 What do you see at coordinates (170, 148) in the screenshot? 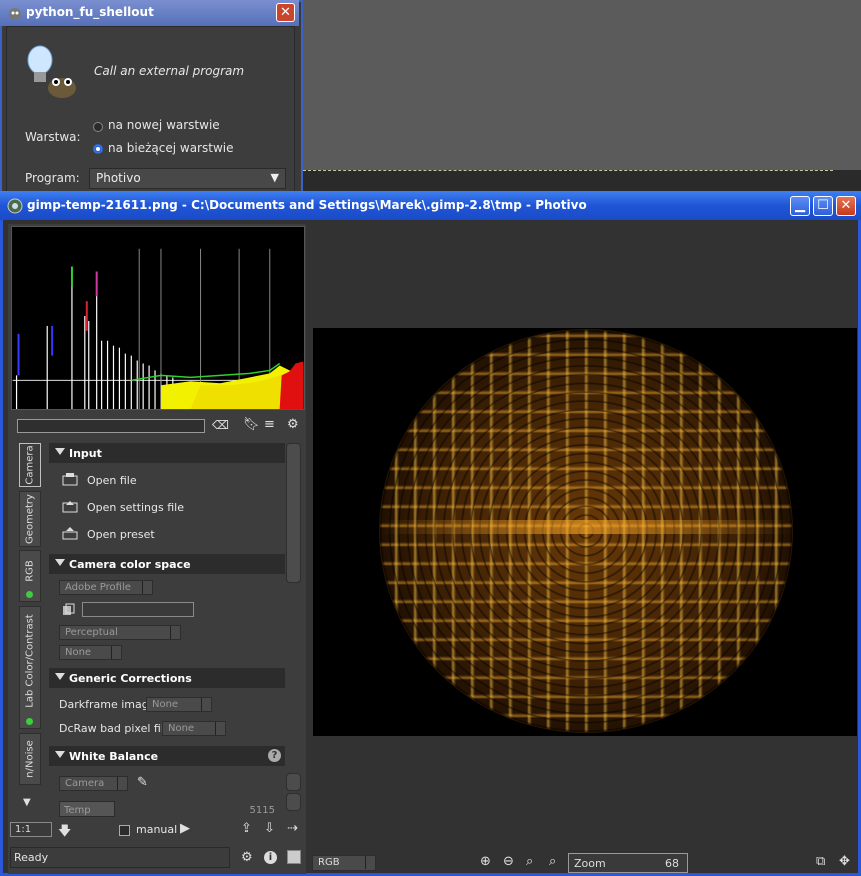
I see `radio-current-layer-label: na bieżącej warstwie` at bounding box center [170, 148].